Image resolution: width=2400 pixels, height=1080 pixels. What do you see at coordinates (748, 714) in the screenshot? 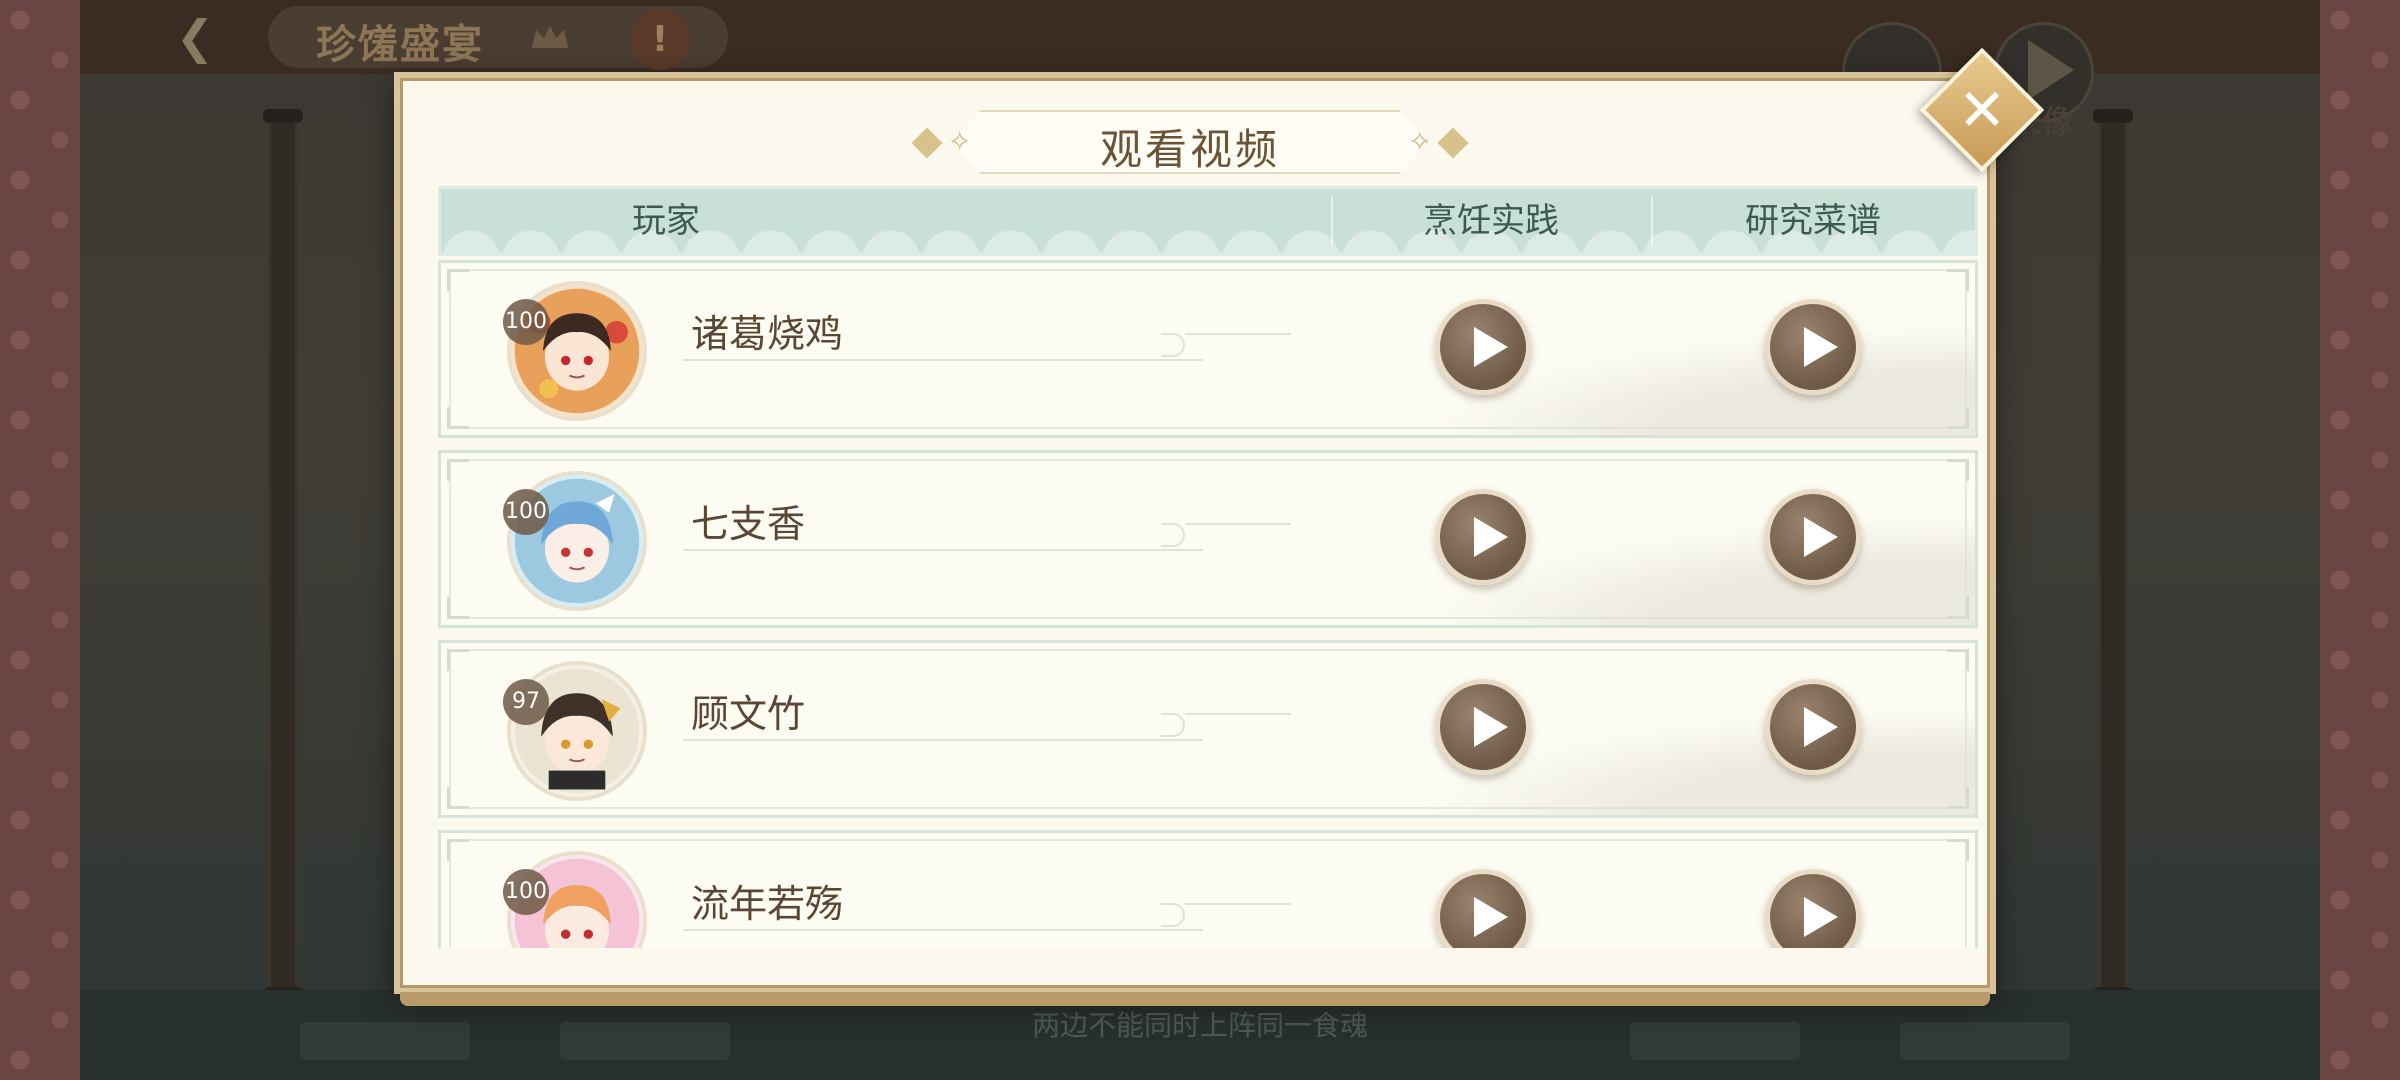
I see `player-name: 顾文竹` at bounding box center [748, 714].